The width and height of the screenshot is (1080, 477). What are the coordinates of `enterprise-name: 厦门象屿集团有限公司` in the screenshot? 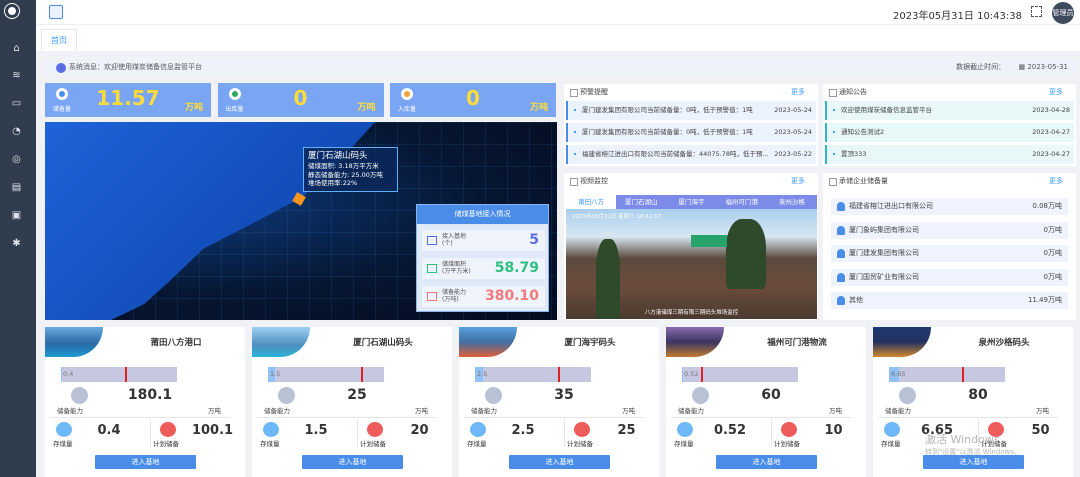 It's located at (884, 229).